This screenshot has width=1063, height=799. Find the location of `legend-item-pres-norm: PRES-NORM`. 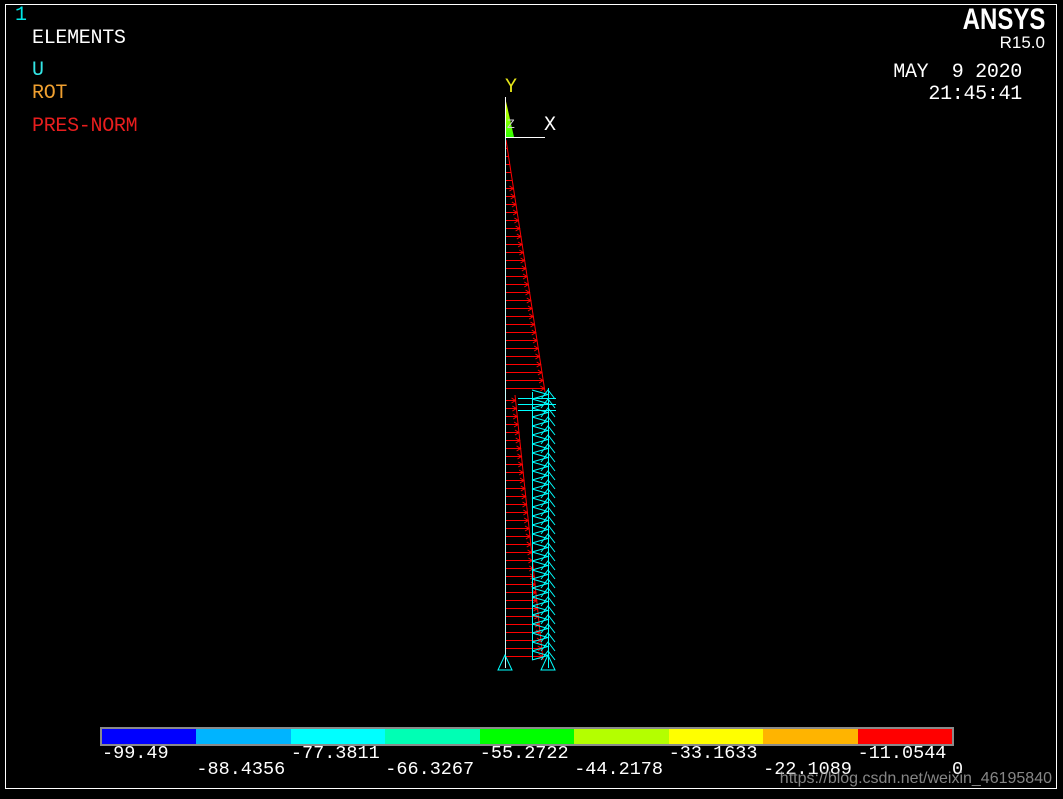

legend-item-pres-norm: PRES-NORM is located at coordinates (85, 126).